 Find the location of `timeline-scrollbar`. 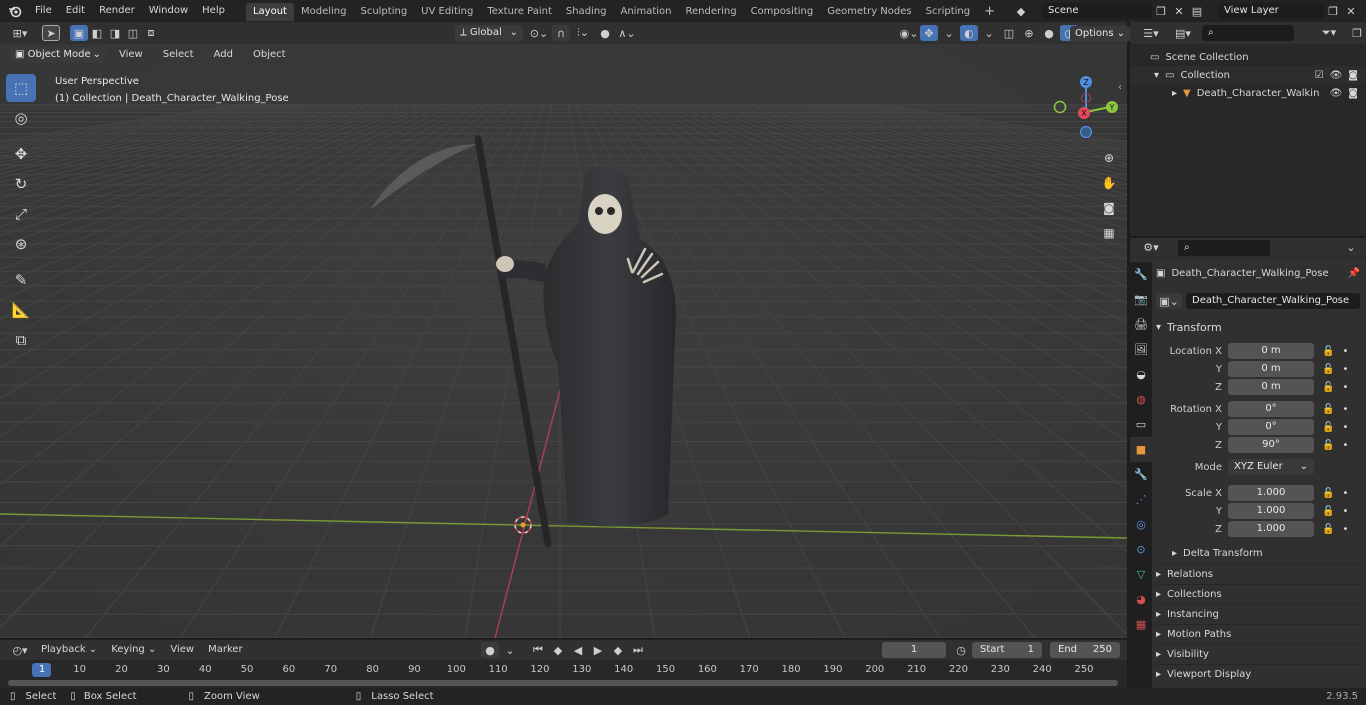

timeline-scrollbar is located at coordinates (563, 683).